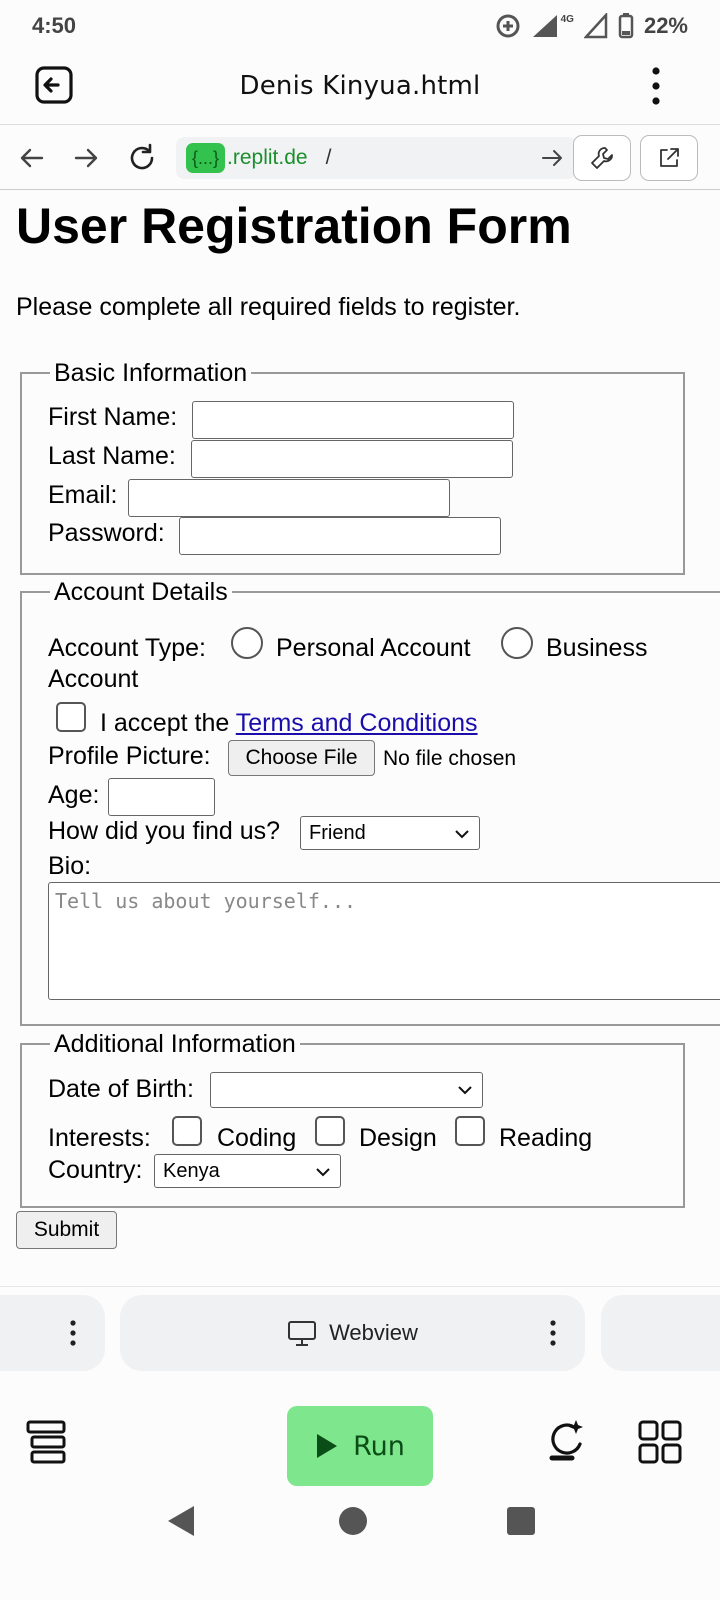 Image resolution: width=720 pixels, height=1600 pixels. I want to click on personal-account-label: Personal Account, so click(373, 648).